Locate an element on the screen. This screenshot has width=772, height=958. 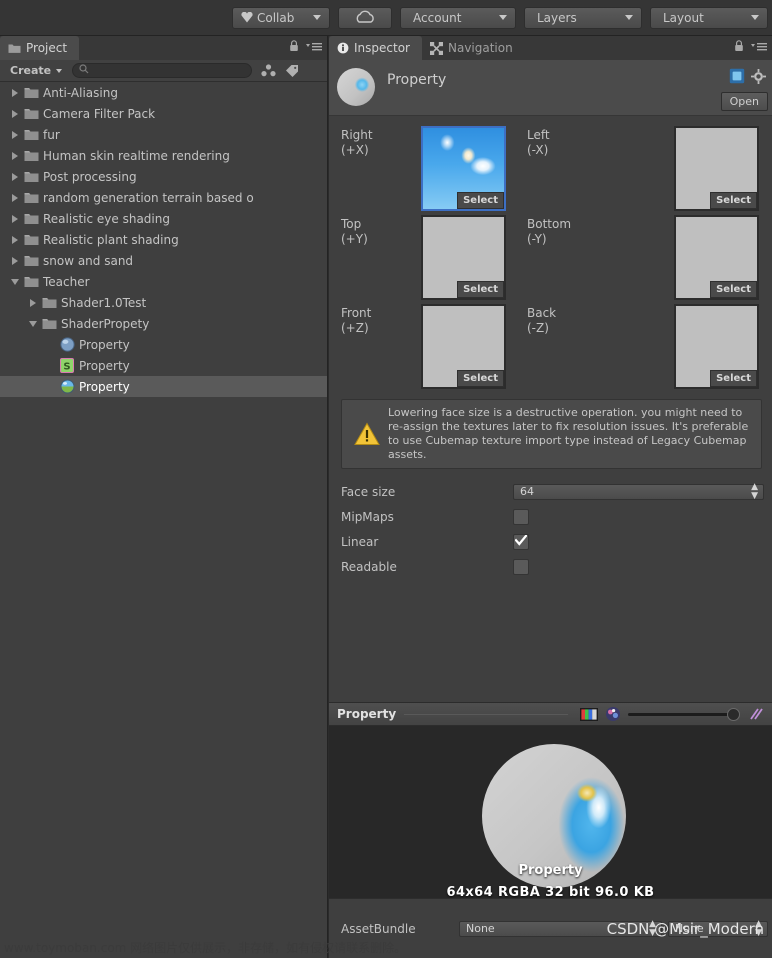
readable-checkbox is located at coordinates (521, 566).